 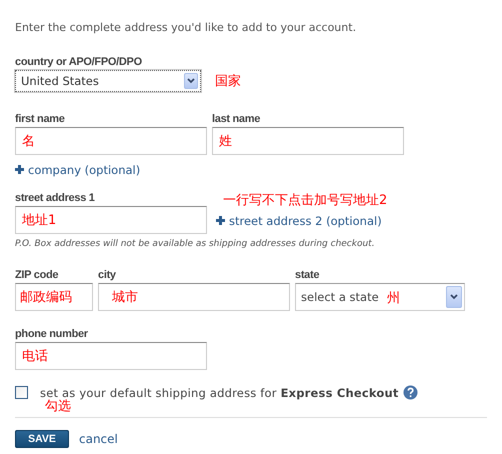 I want to click on intro-text: Enter the complete address you'd like to add to your account., so click(x=186, y=27).